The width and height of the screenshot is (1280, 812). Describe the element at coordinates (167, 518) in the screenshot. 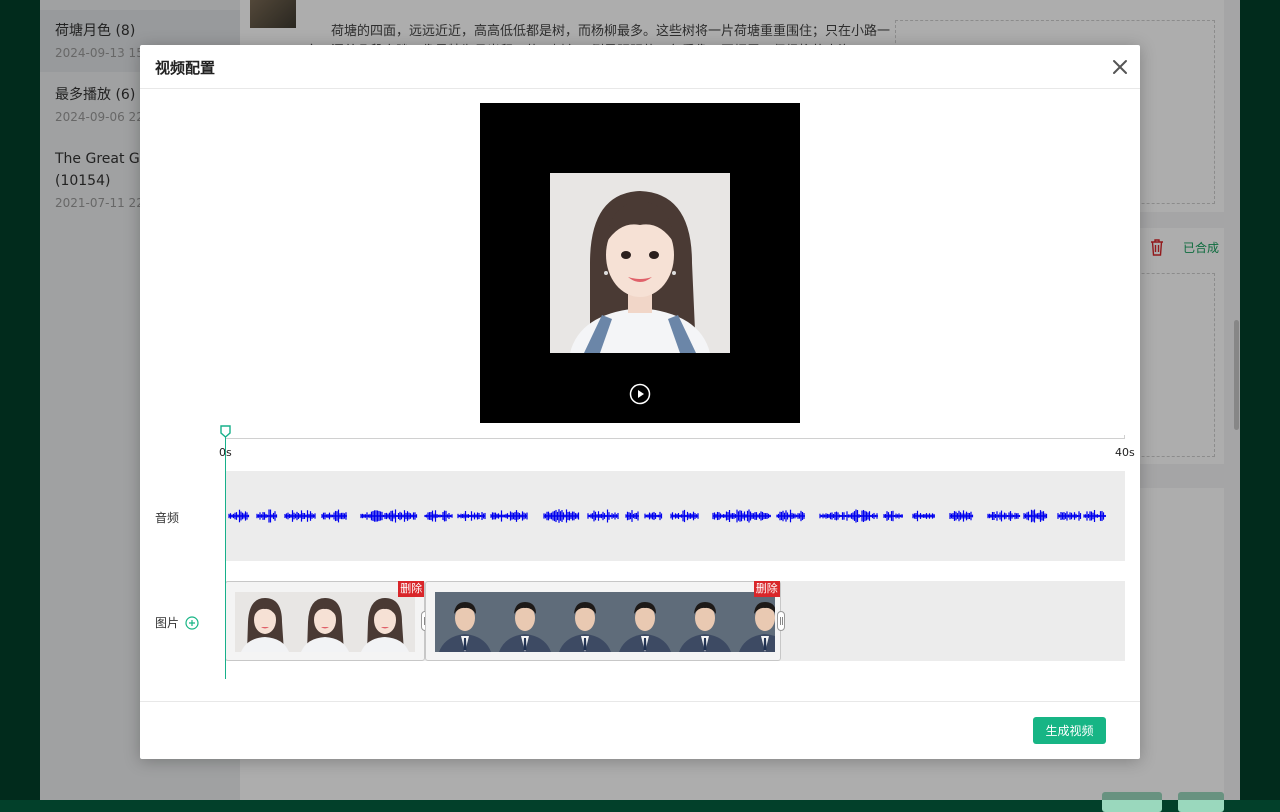

I see `audio-track-label: 音频` at that location.